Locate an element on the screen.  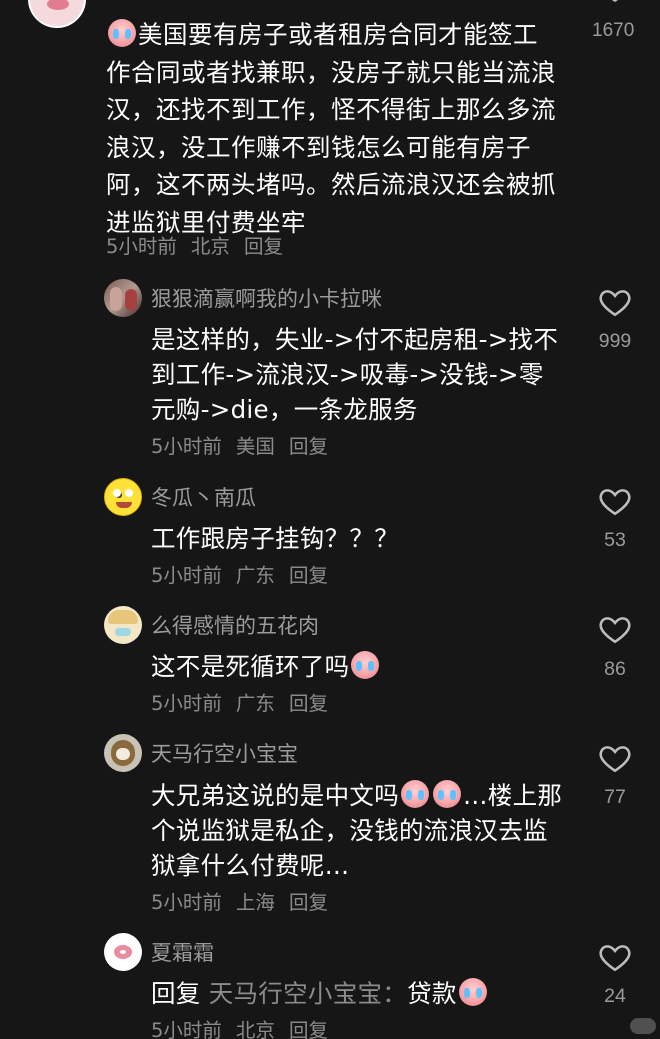
reply-prefix: 回复 is located at coordinates (176, 993).